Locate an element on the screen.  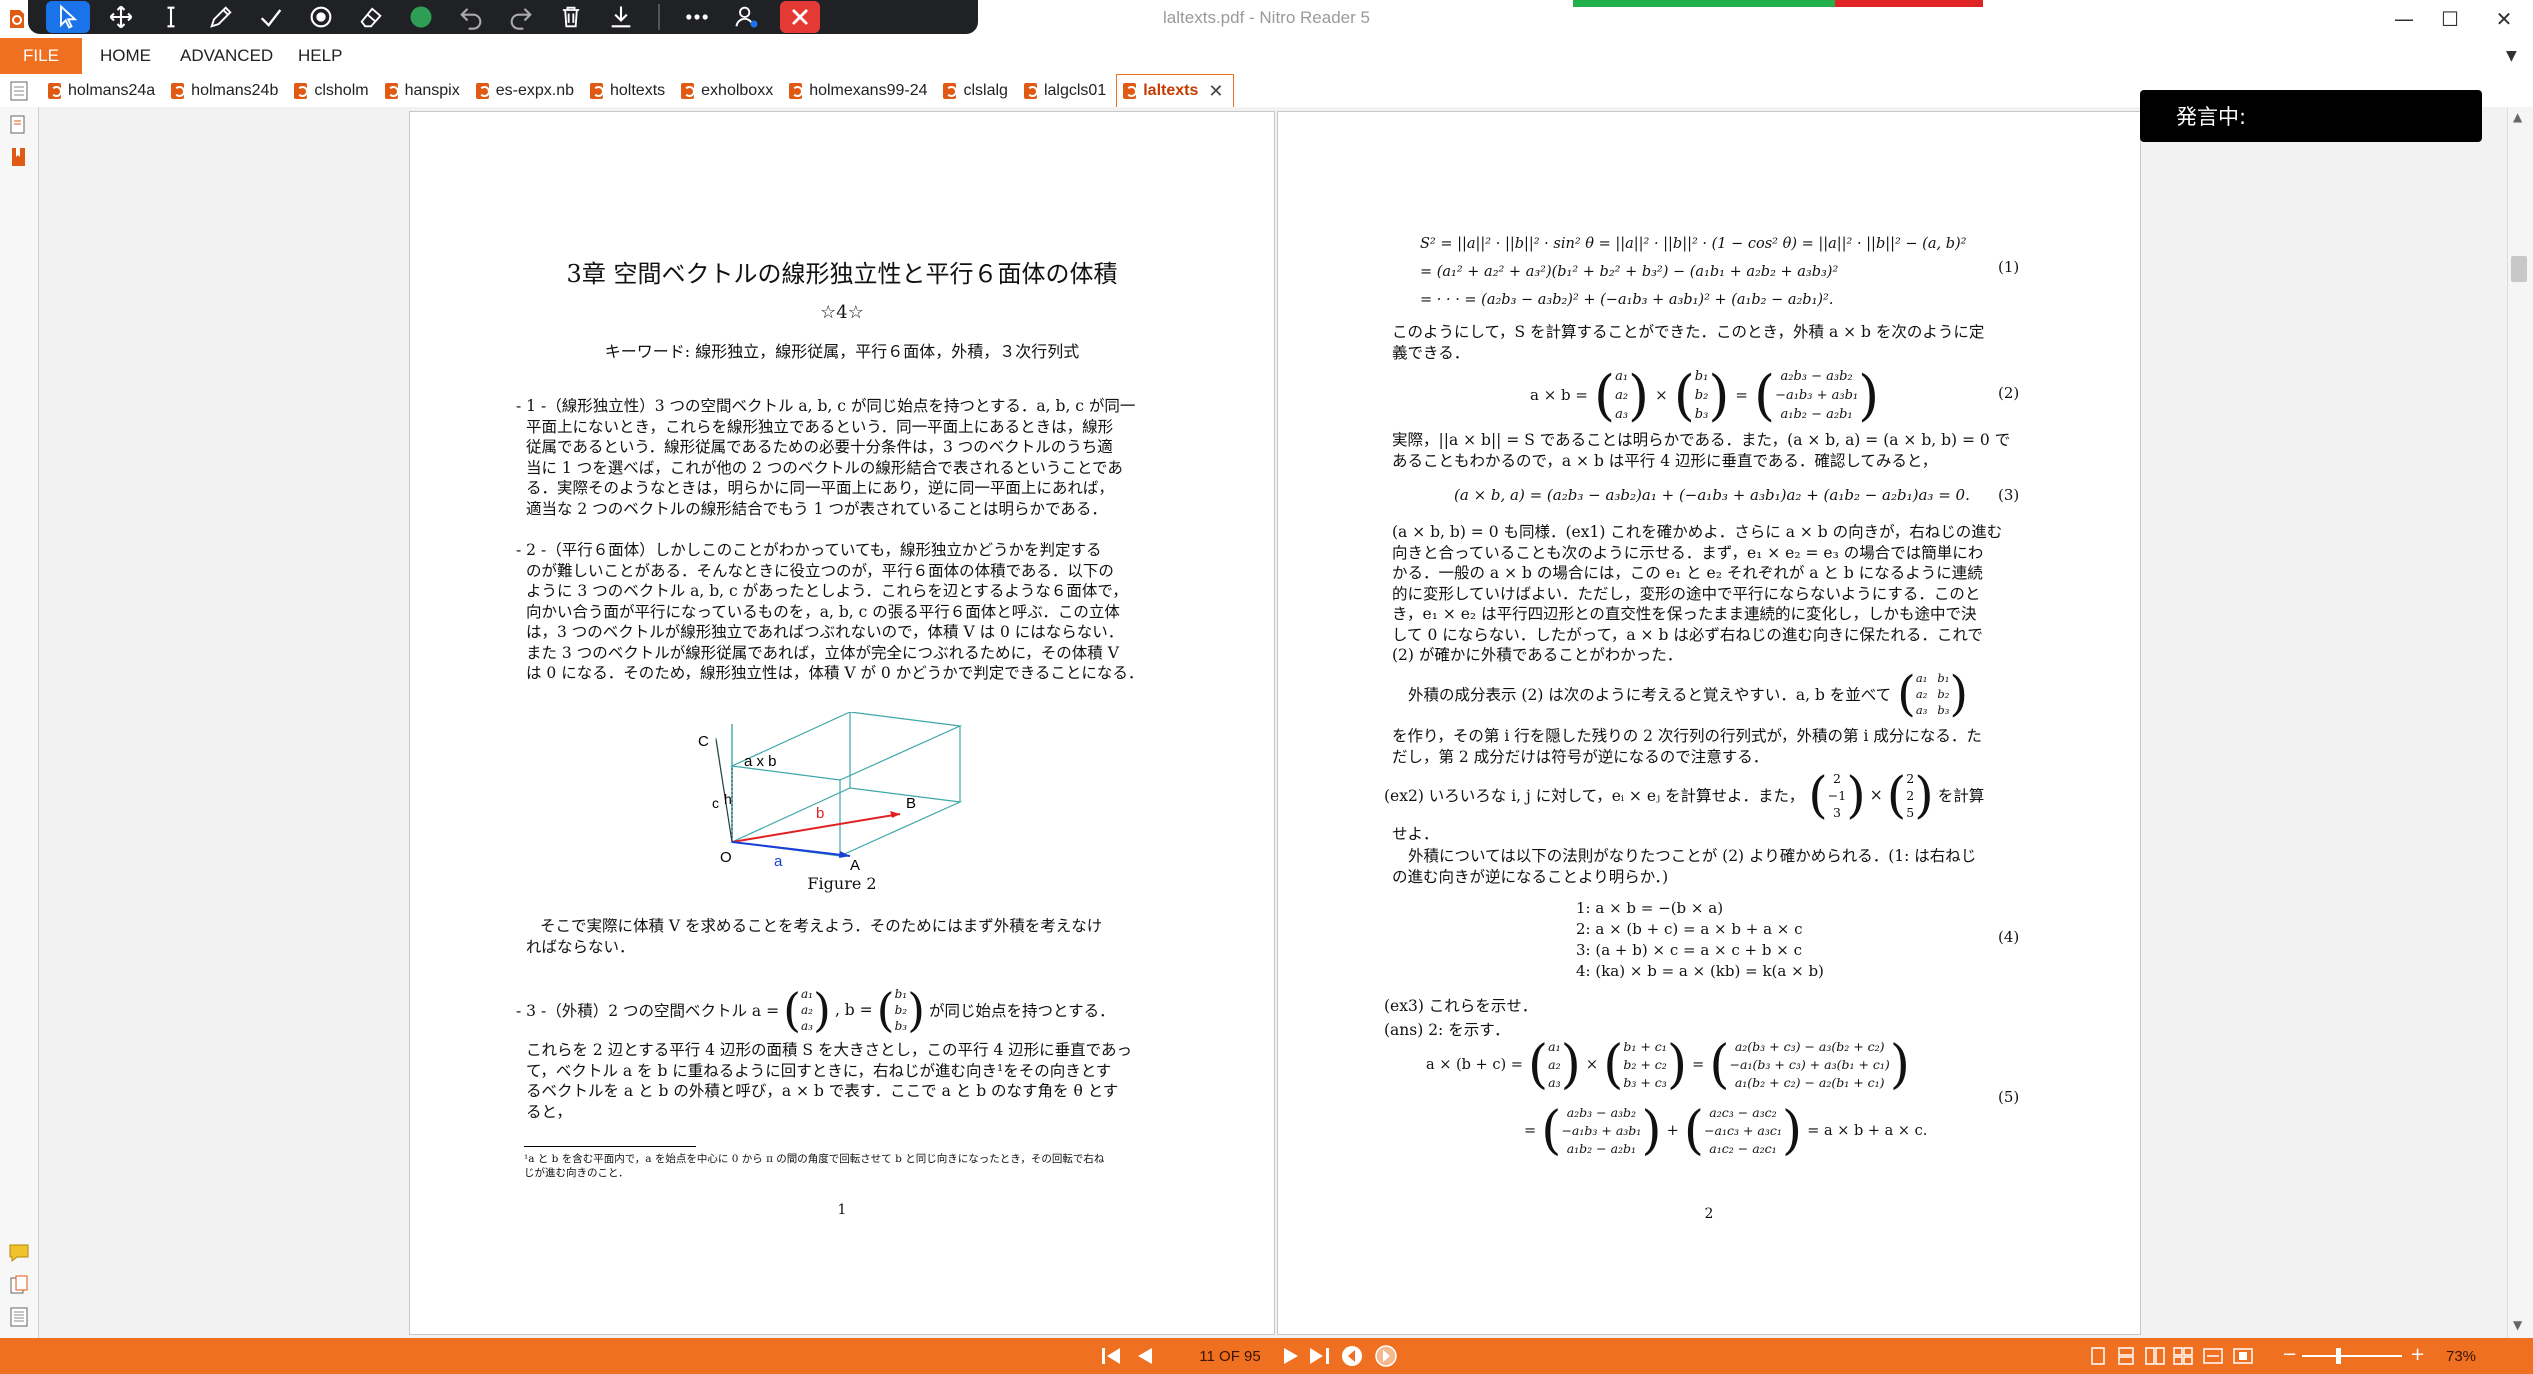
tab-es-expx: es-expx.nb is located at coordinates (527, 90).